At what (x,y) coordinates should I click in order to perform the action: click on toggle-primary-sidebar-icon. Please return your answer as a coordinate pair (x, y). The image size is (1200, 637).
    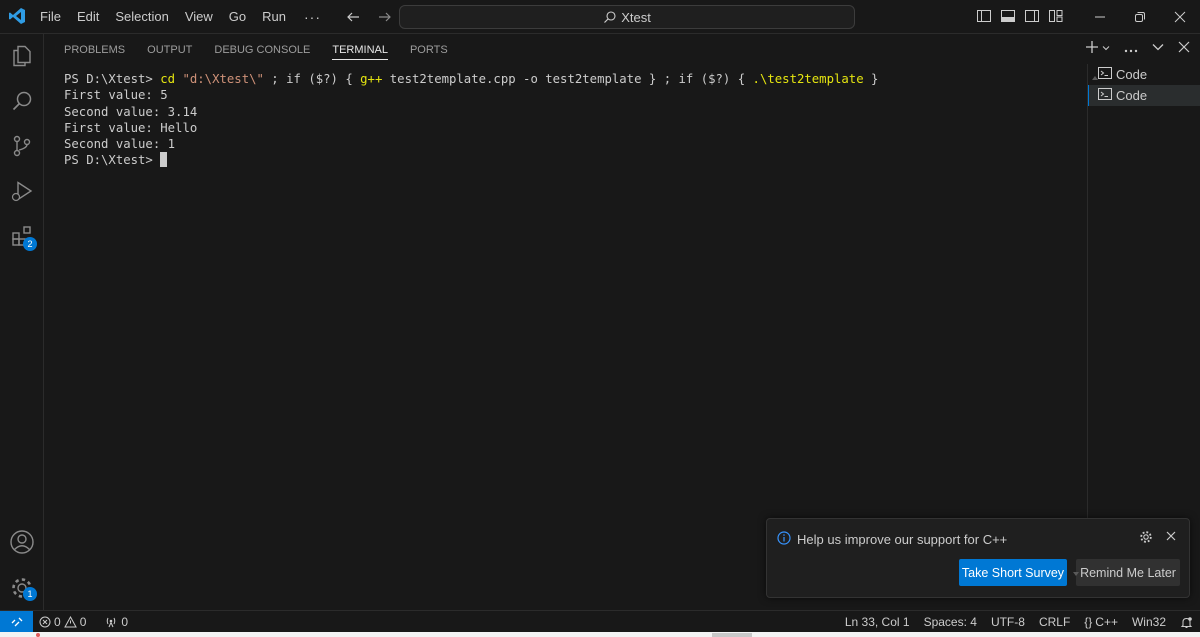
    Looking at the image, I should click on (984, 17).